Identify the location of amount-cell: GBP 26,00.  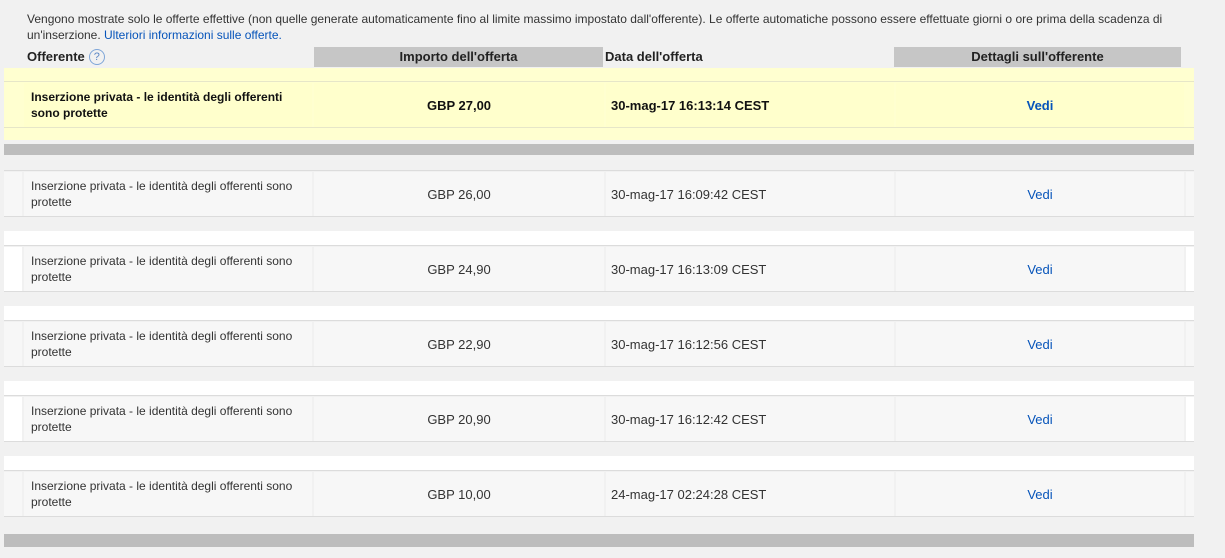
(459, 194).